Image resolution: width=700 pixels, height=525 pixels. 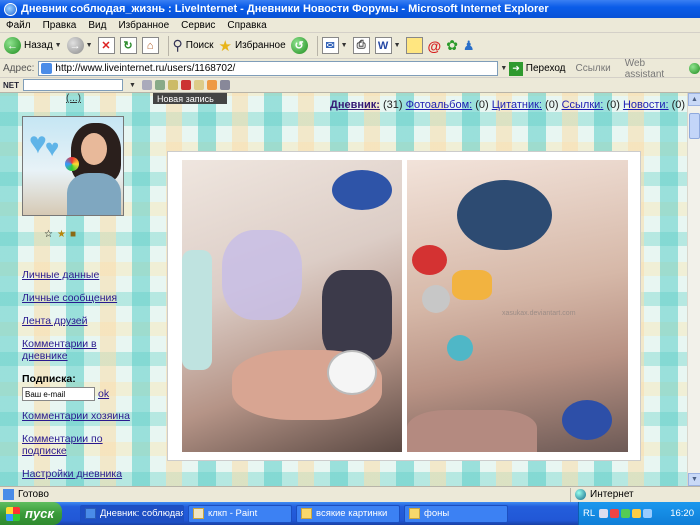 What do you see at coordinates (694, 99) in the screenshot?
I see `scroll-up-button: ▲` at bounding box center [694, 99].